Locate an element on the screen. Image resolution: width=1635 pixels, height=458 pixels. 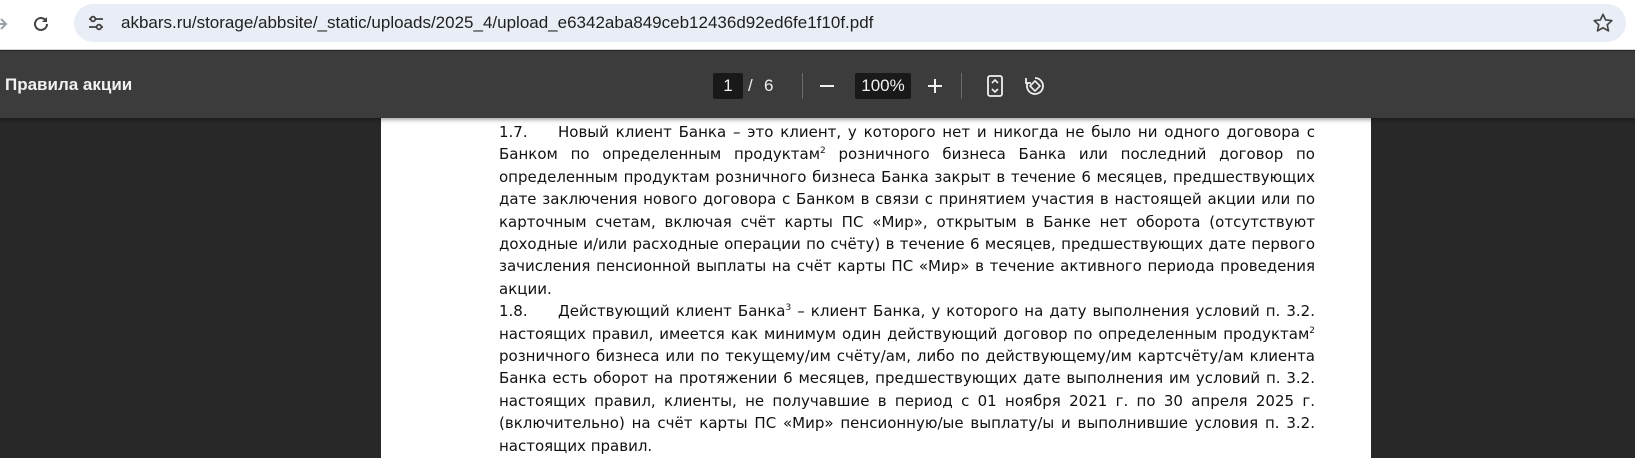
reload-icon is located at coordinates (41, 23).